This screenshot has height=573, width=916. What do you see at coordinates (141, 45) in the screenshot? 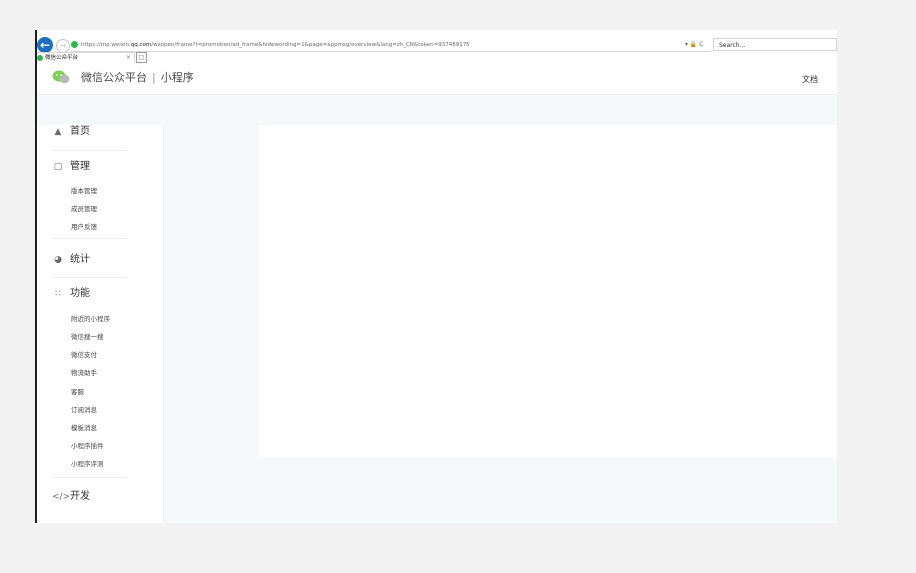
I see `url-host: qq.com` at bounding box center [141, 45].